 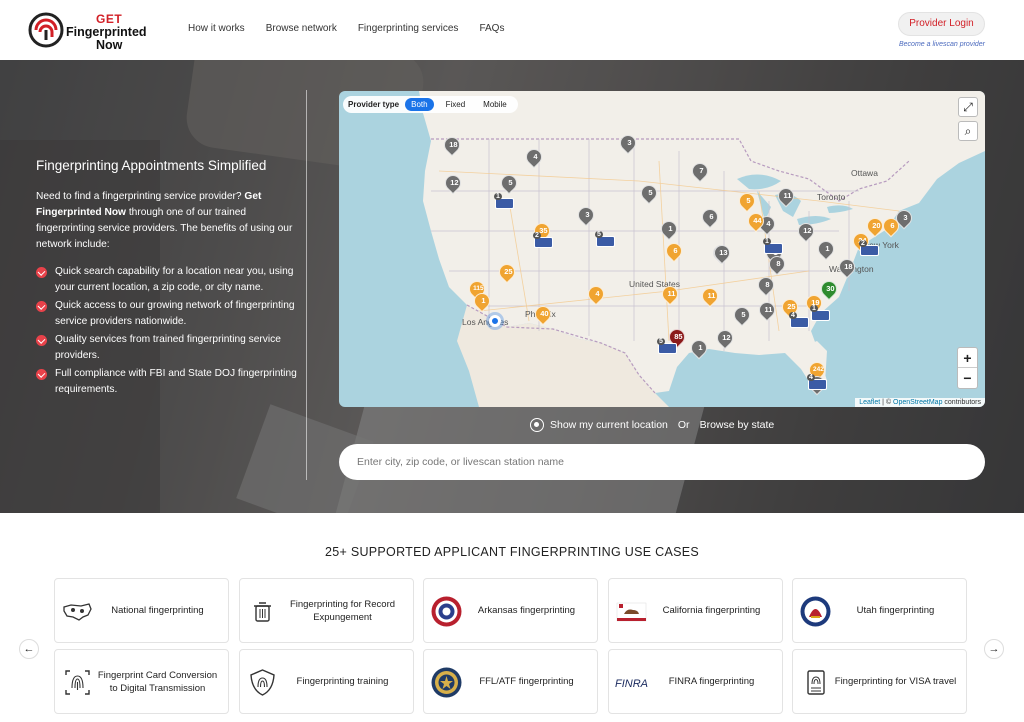 What do you see at coordinates (262, 612) in the screenshot?
I see `trash-icon` at bounding box center [262, 612].